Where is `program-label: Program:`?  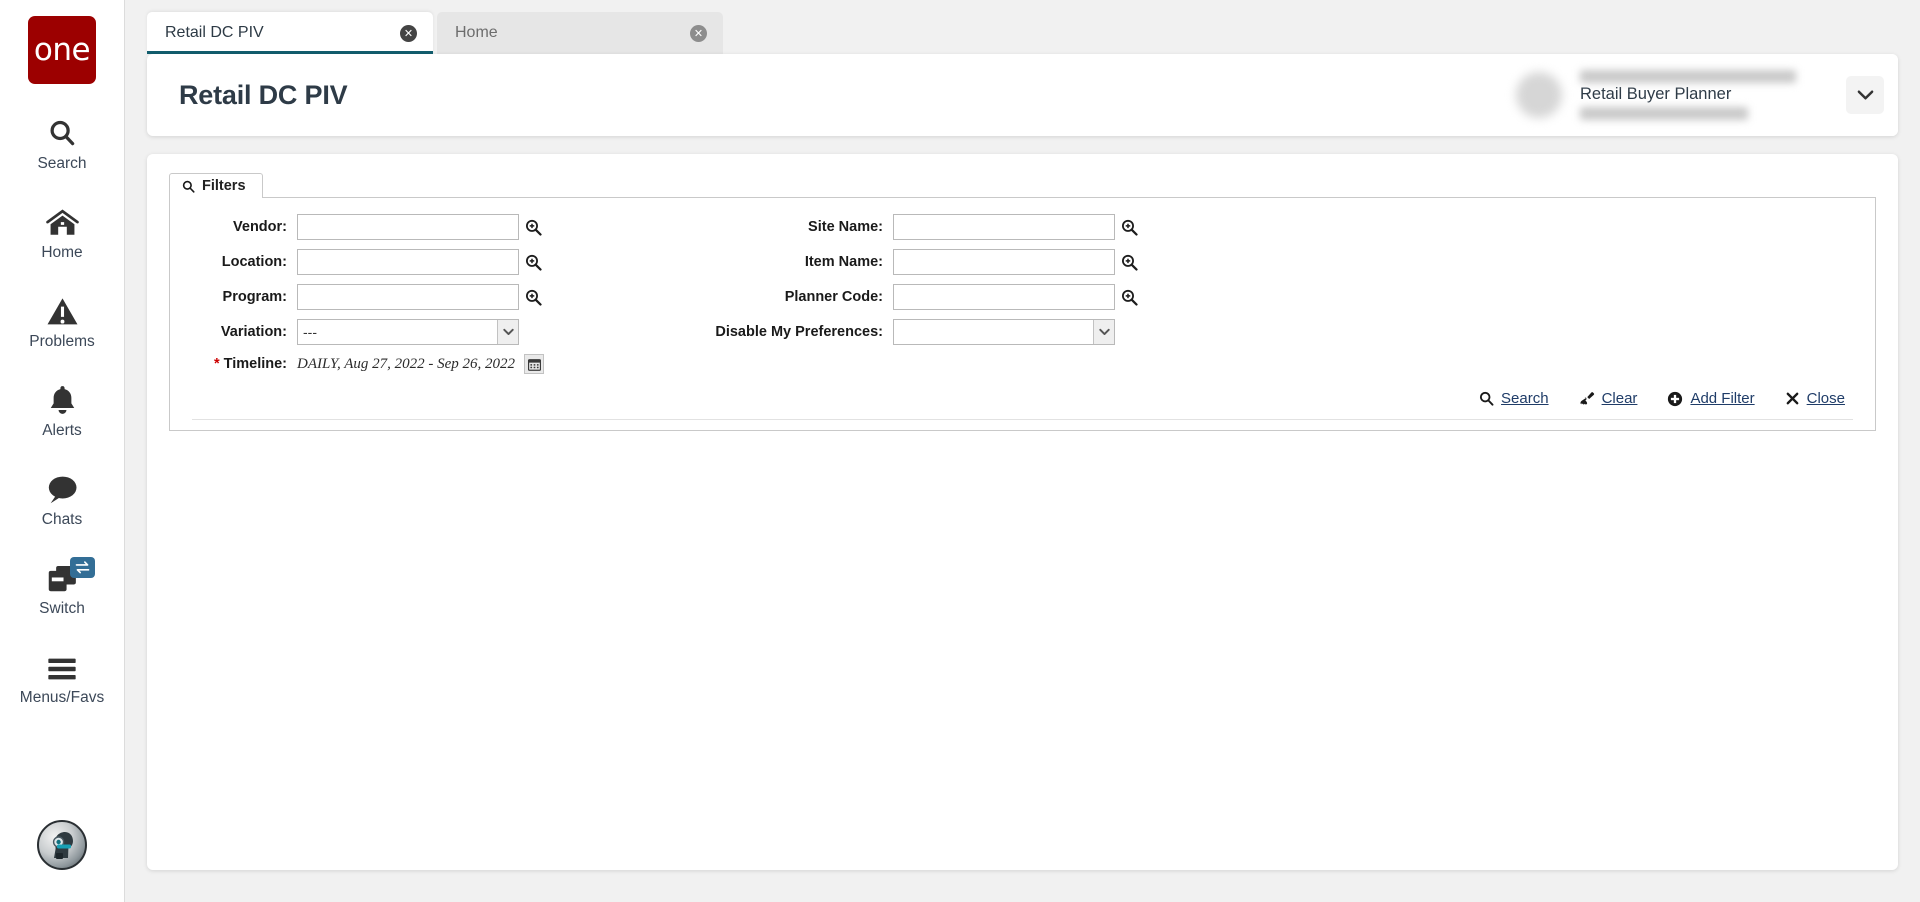
program-label: Program: is located at coordinates (254, 297).